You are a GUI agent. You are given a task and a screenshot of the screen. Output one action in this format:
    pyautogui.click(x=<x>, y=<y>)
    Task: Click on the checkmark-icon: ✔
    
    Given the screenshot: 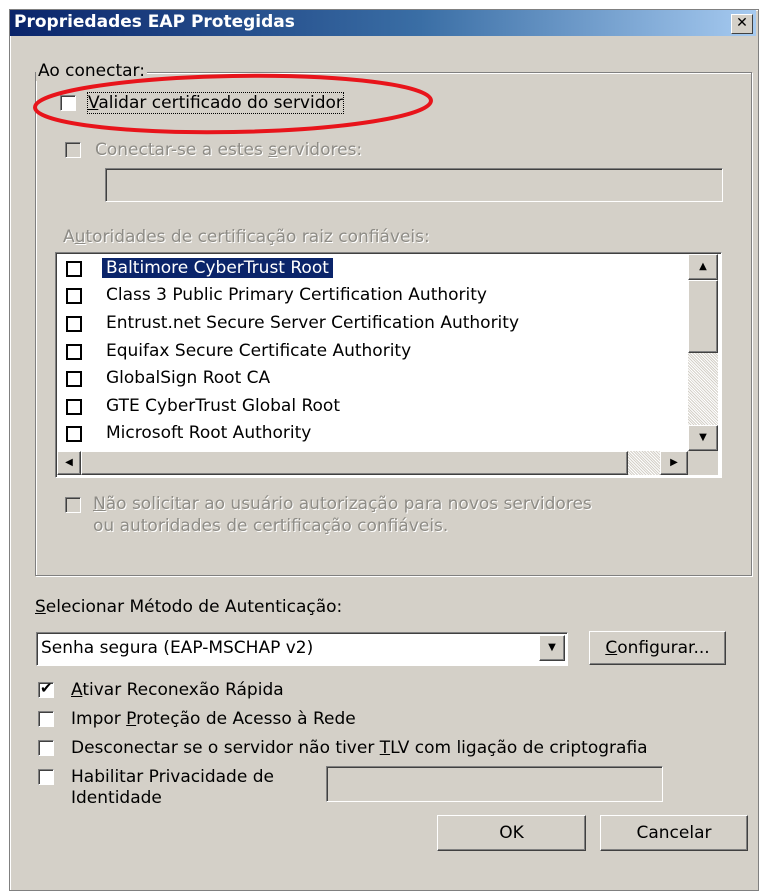 What is the action you would take?
    pyautogui.click(x=46, y=688)
    